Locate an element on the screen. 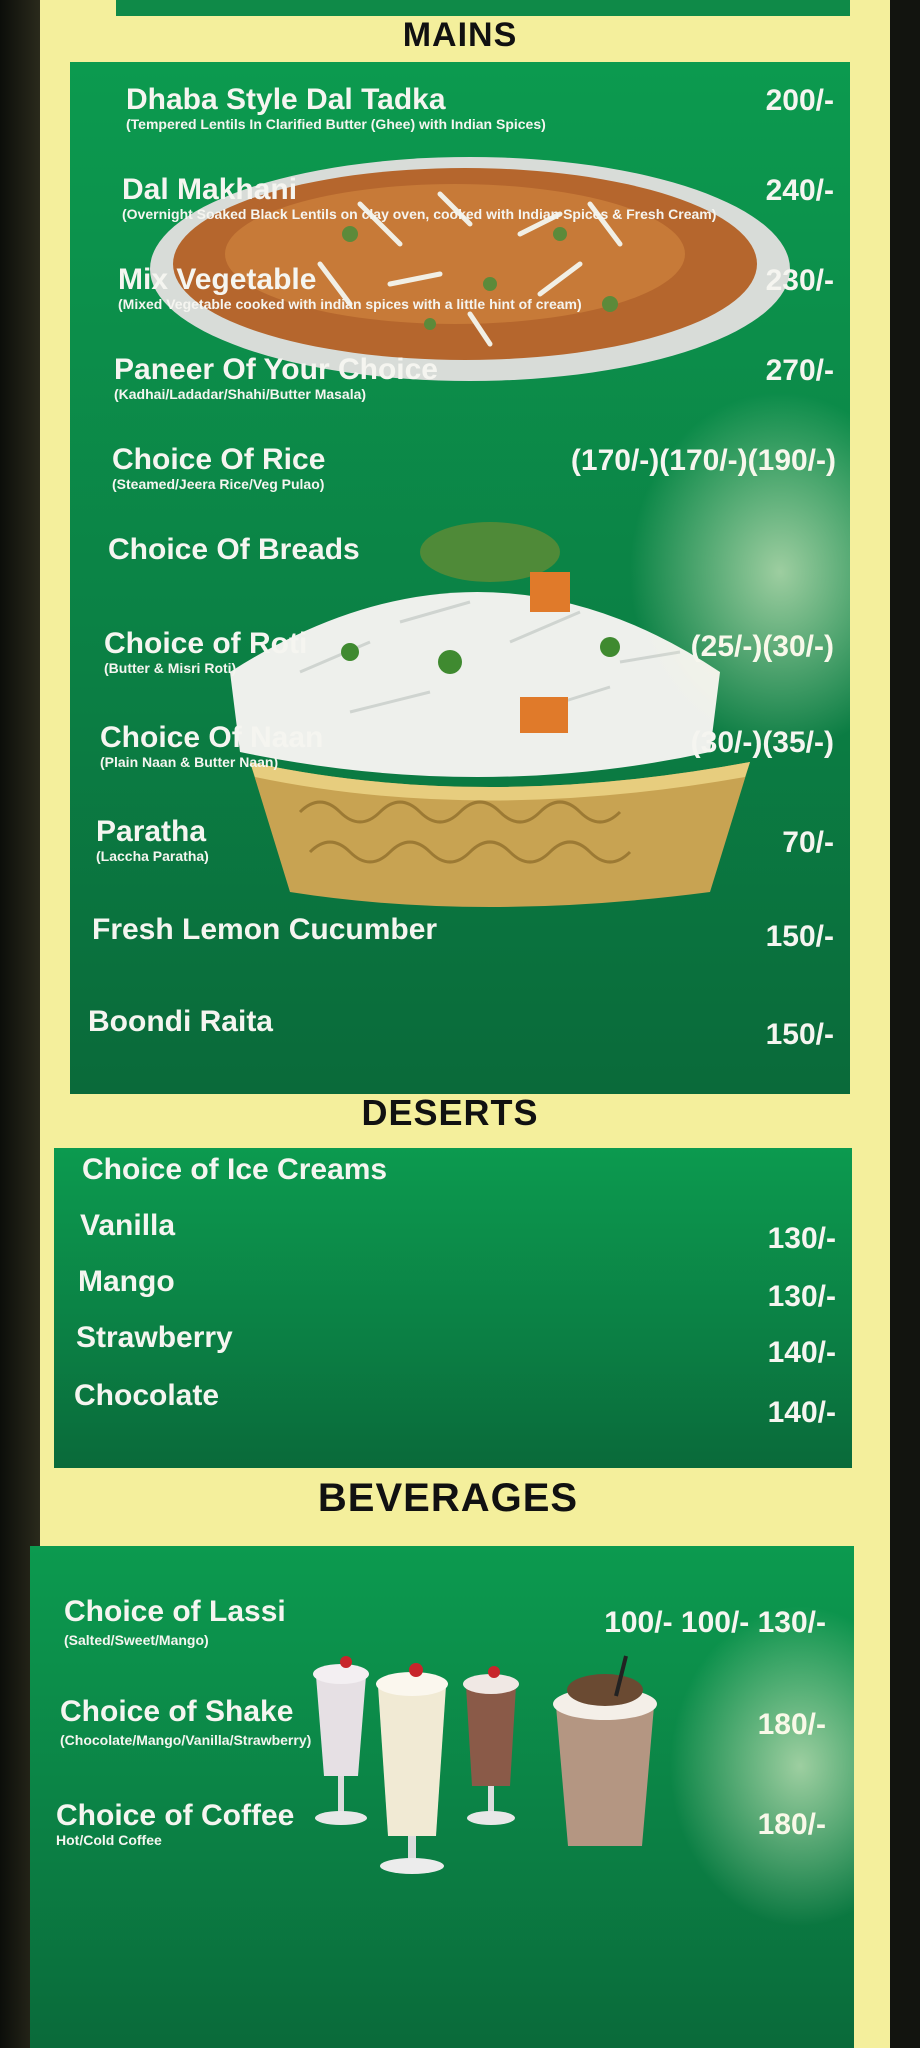  item-description: (Laccha Paratha) is located at coordinates (152, 856).